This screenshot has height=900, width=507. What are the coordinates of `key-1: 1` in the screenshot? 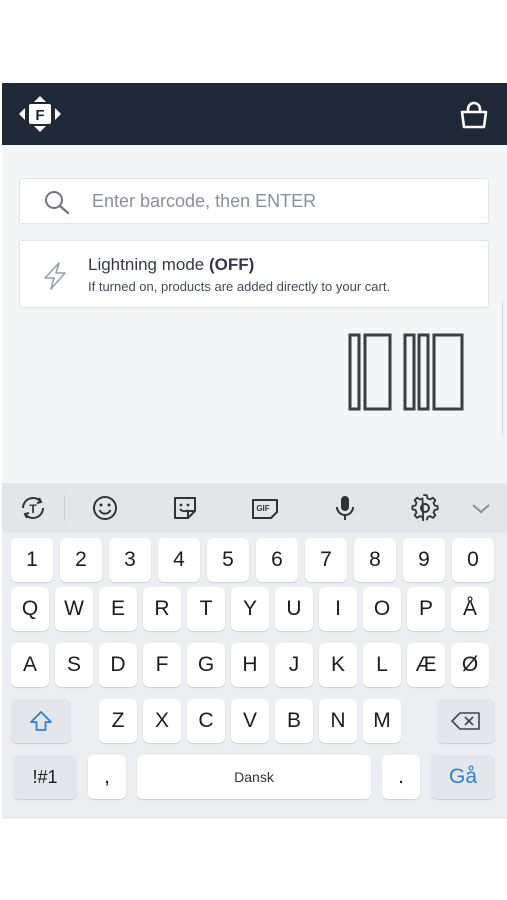 It's located at (32, 560).